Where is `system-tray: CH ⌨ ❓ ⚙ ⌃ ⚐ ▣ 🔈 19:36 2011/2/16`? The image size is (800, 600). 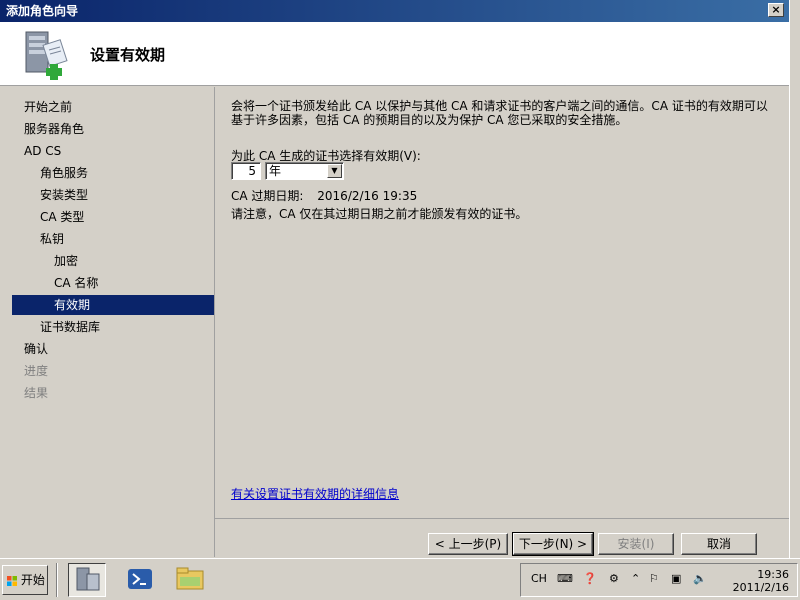 system-tray: CH ⌨ ❓ ⚙ ⌃ ⚐ ▣ 🔈 19:36 2011/2/16 is located at coordinates (659, 580).